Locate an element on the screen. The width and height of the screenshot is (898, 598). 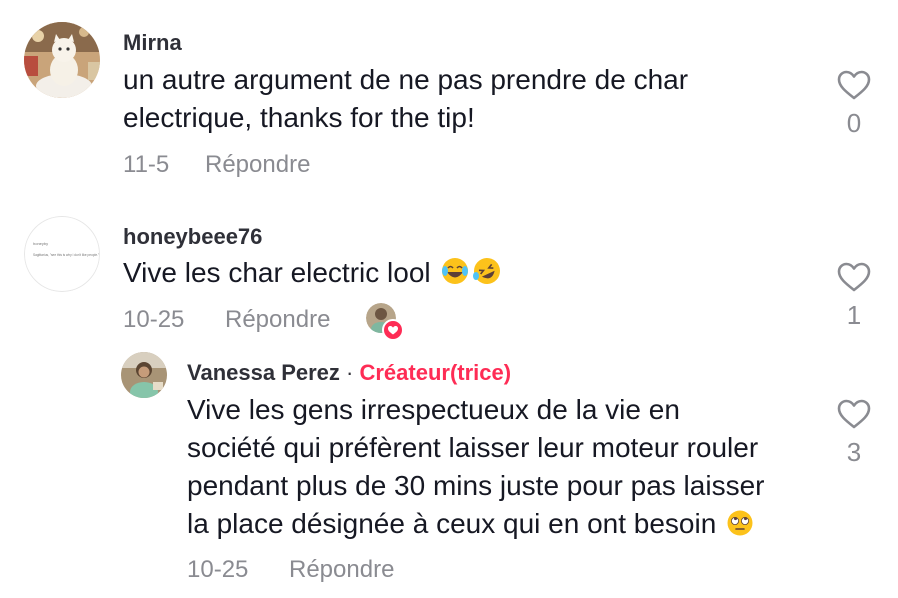
creator-liked-heart-icon is located at coordinates (393, 330).